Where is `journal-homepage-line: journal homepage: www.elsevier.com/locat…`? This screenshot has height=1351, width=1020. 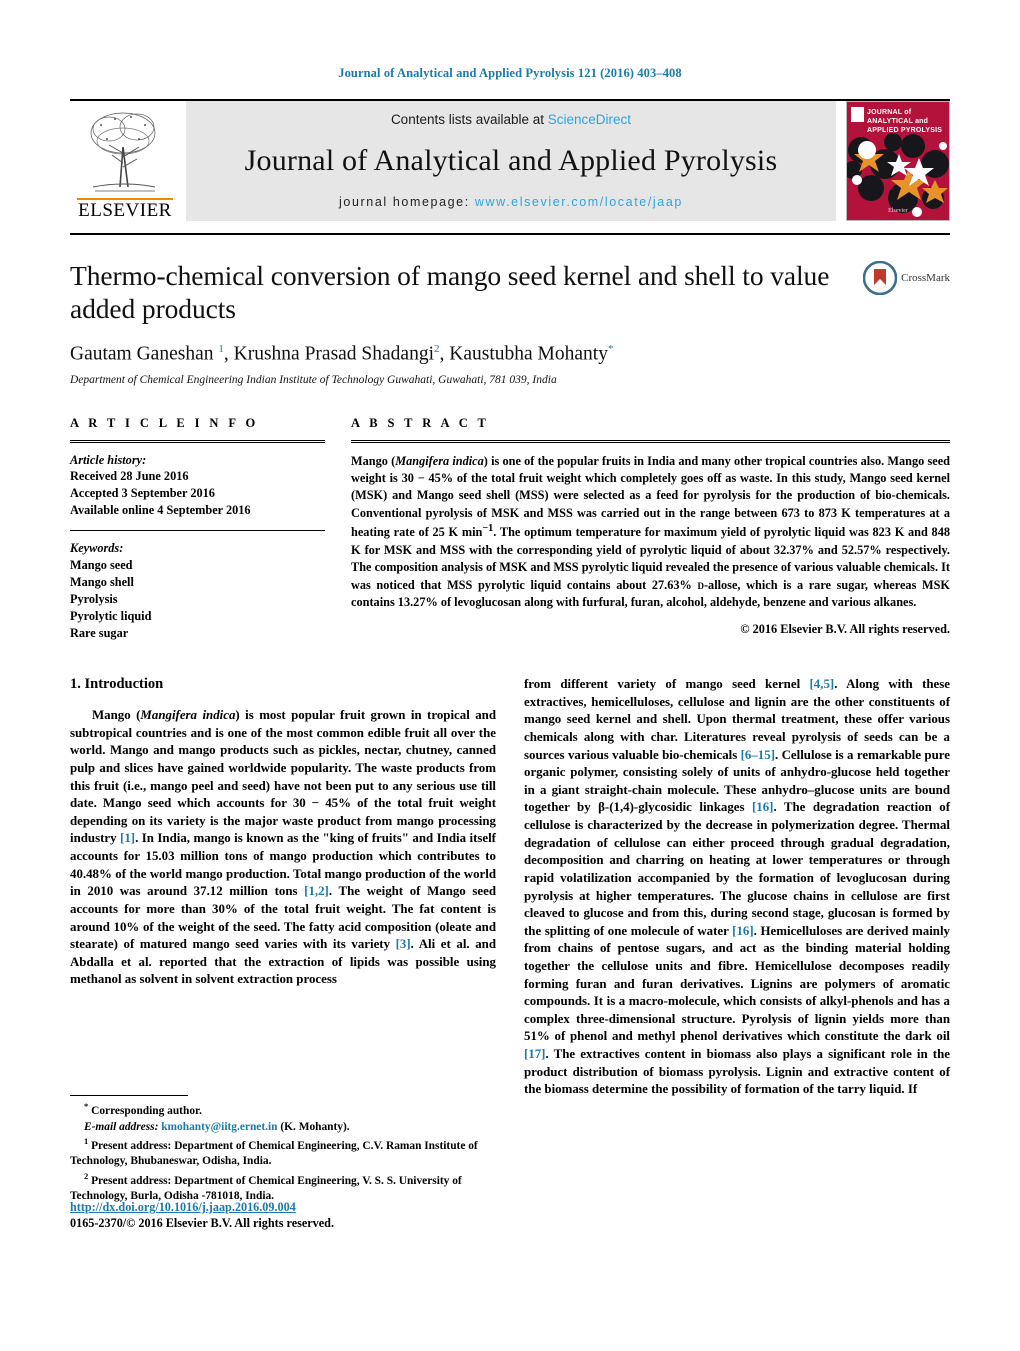 journal-homepage-line: journal homepage: www.elsevier.com/locat… is located at coordinates (511, 202).